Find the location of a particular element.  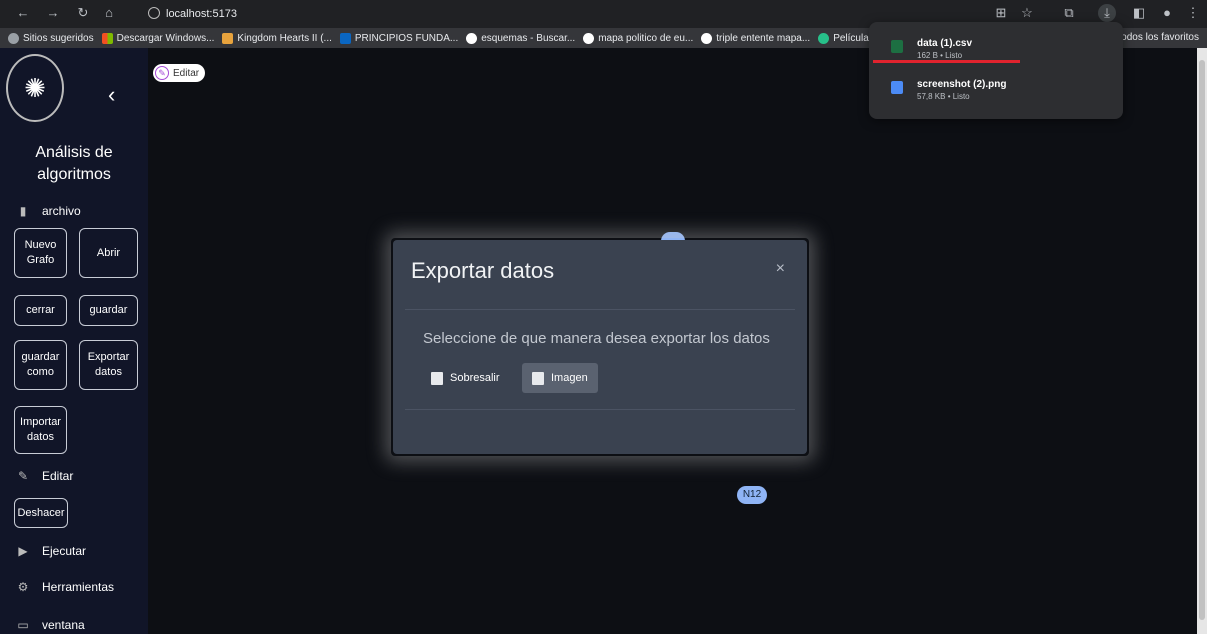

export-excel-button: Sobresalir is located at coordinates (465, 378).